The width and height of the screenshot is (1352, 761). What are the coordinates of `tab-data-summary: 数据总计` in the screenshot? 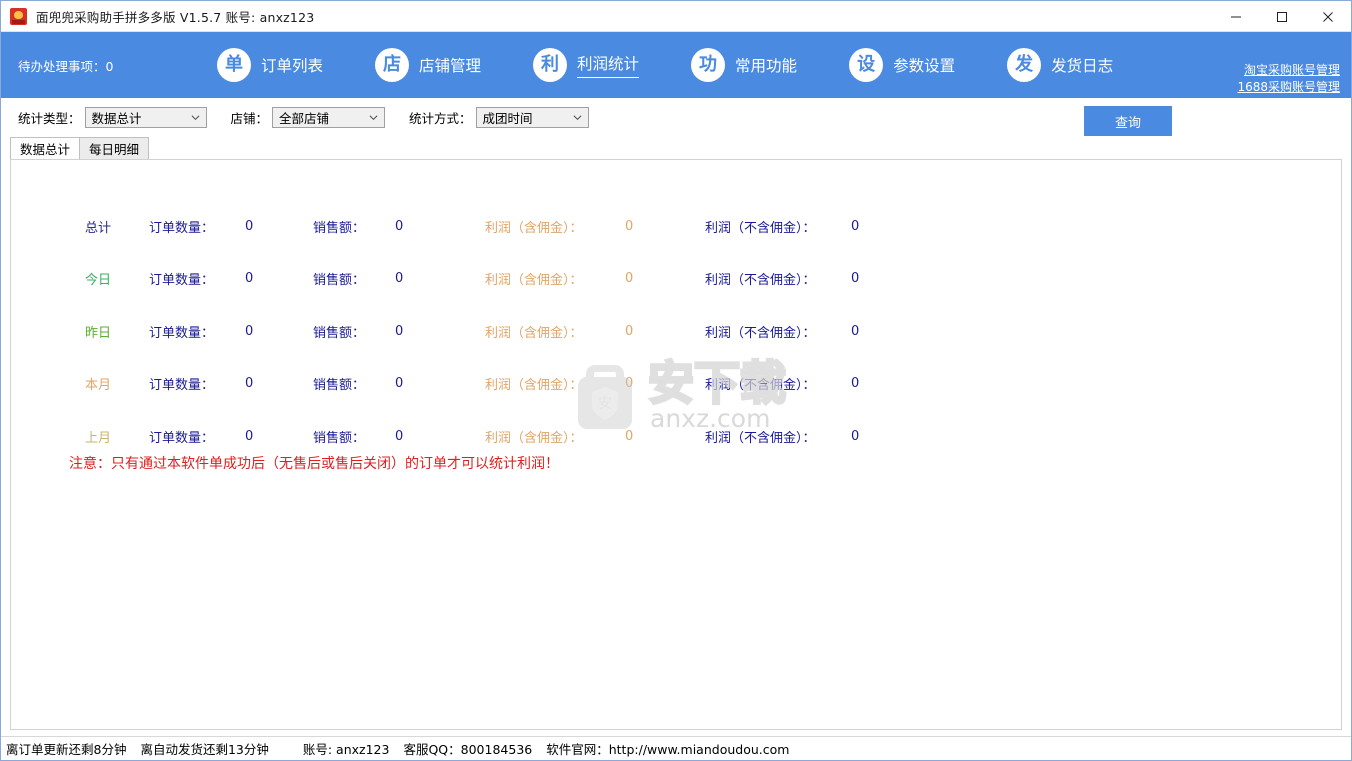 It's located at (45, 148).